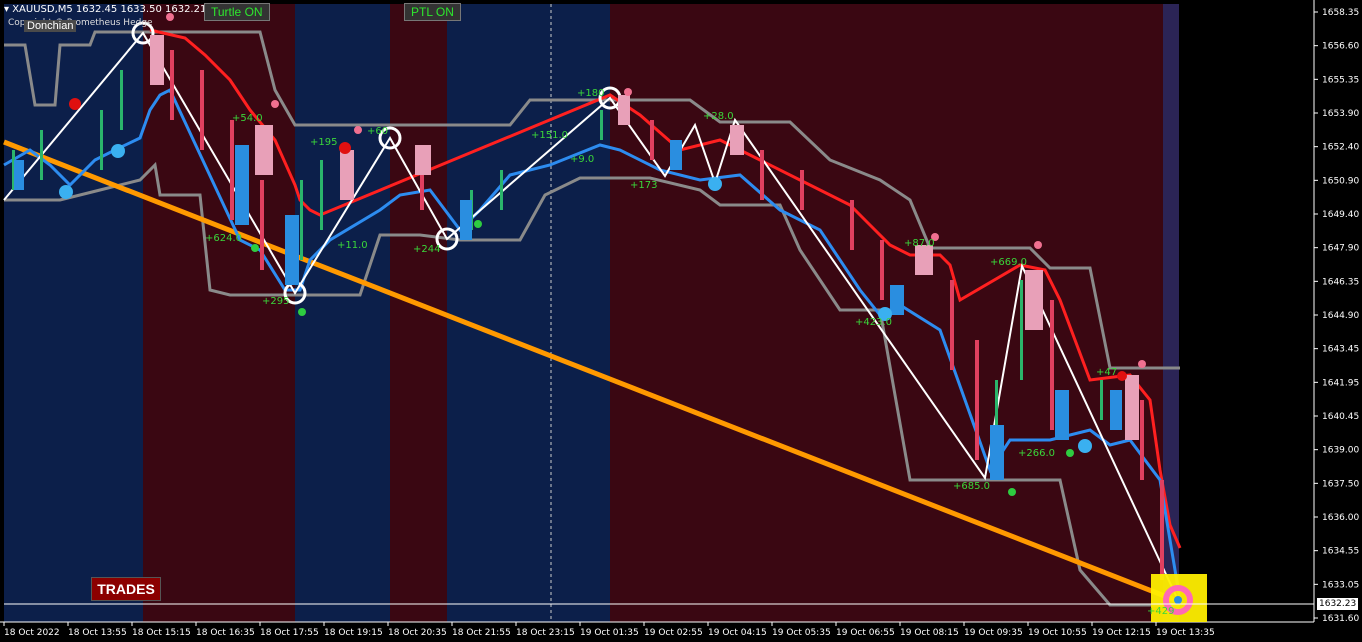 This screenshot has height=642, width=1362. I want to click on time-tick-label: 19 Oct 08:15, so click(929, 633).